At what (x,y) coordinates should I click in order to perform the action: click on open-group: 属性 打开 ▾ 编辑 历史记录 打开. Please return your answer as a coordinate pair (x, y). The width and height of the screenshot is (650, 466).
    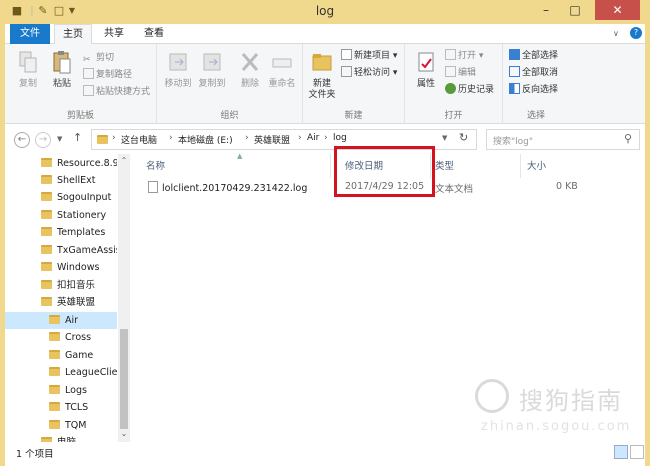
    Looking at the image, I should click on (454, 84).